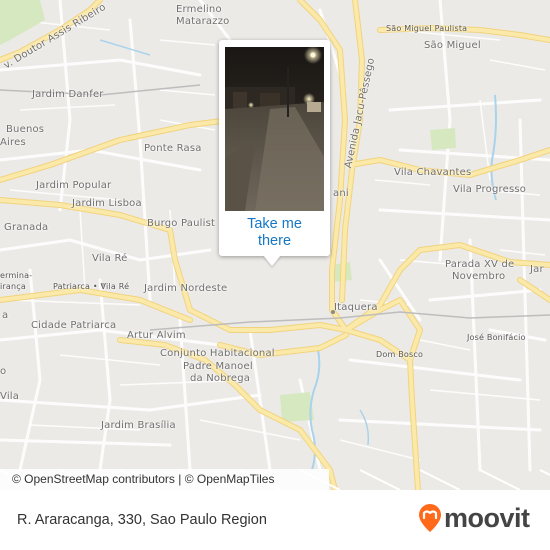 The image size is (550, 550). What do you see at coordinates (13, 142) in the screenshot?
I see `label-aires: Aires` at bounding box center [13, 142].